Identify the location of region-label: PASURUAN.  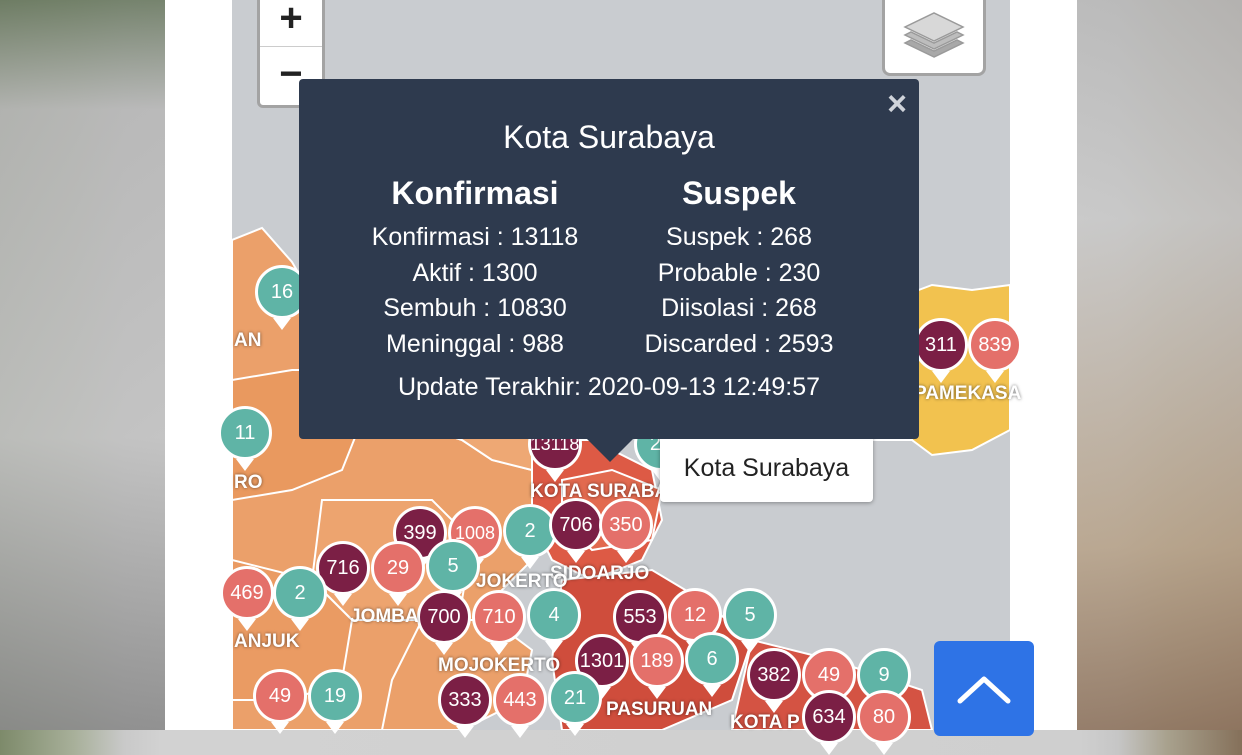
(659, 709).